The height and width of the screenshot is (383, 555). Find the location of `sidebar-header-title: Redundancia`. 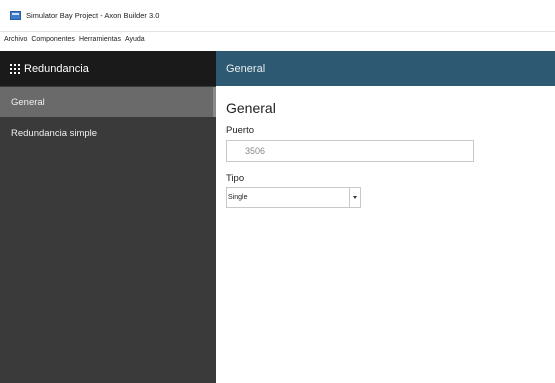

sidebar-header-title: Redundancia is located at coordinates (56, 68).